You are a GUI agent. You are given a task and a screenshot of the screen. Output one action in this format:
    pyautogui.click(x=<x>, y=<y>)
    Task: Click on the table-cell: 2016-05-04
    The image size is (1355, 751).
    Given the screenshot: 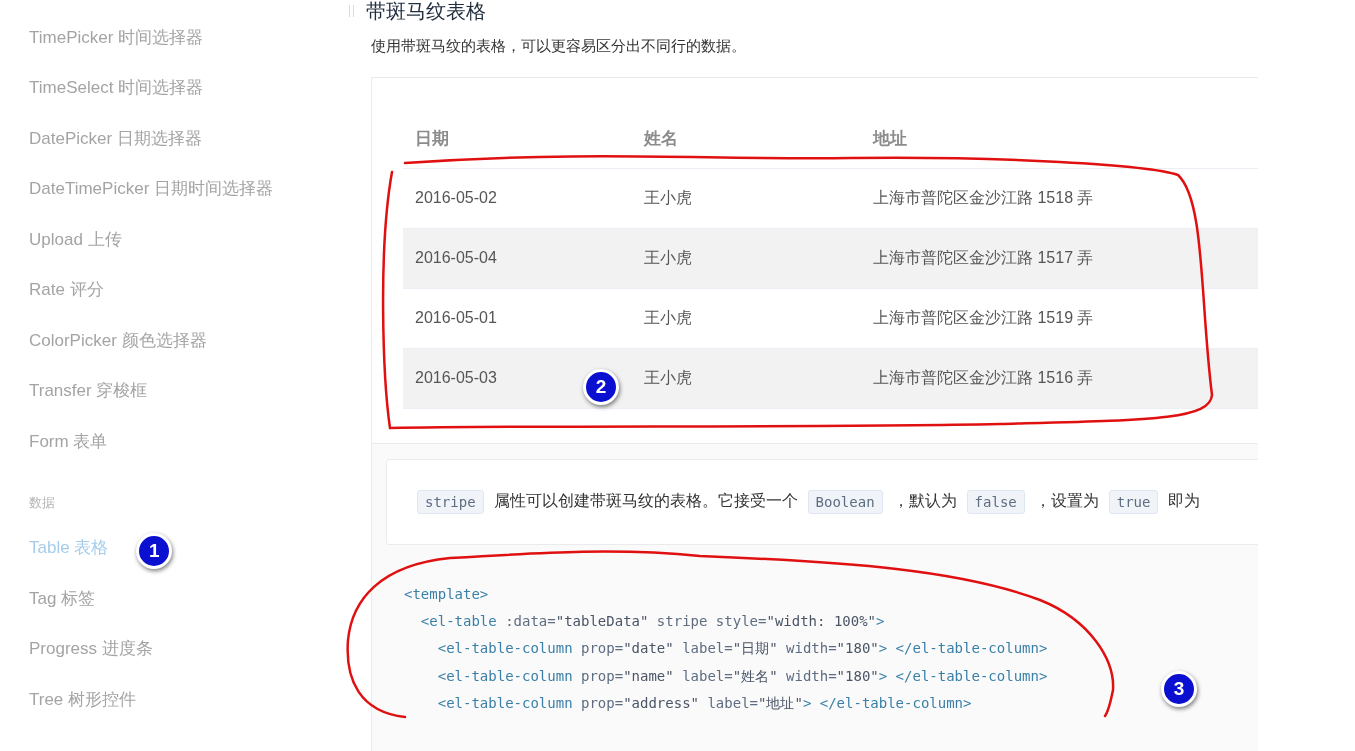 What is the action you would take?
    pyautogui.click(x=517, y=258)
    